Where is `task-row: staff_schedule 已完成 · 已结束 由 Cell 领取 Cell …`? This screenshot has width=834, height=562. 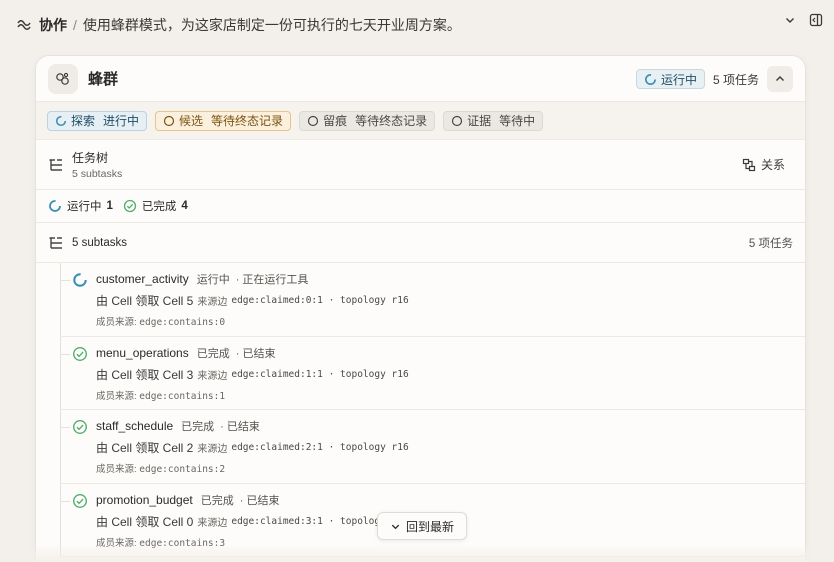 task-row: staff_schedule 已完成 · 已结束 由 Cell 领取 Cell … is located at coordinates (432, 447).